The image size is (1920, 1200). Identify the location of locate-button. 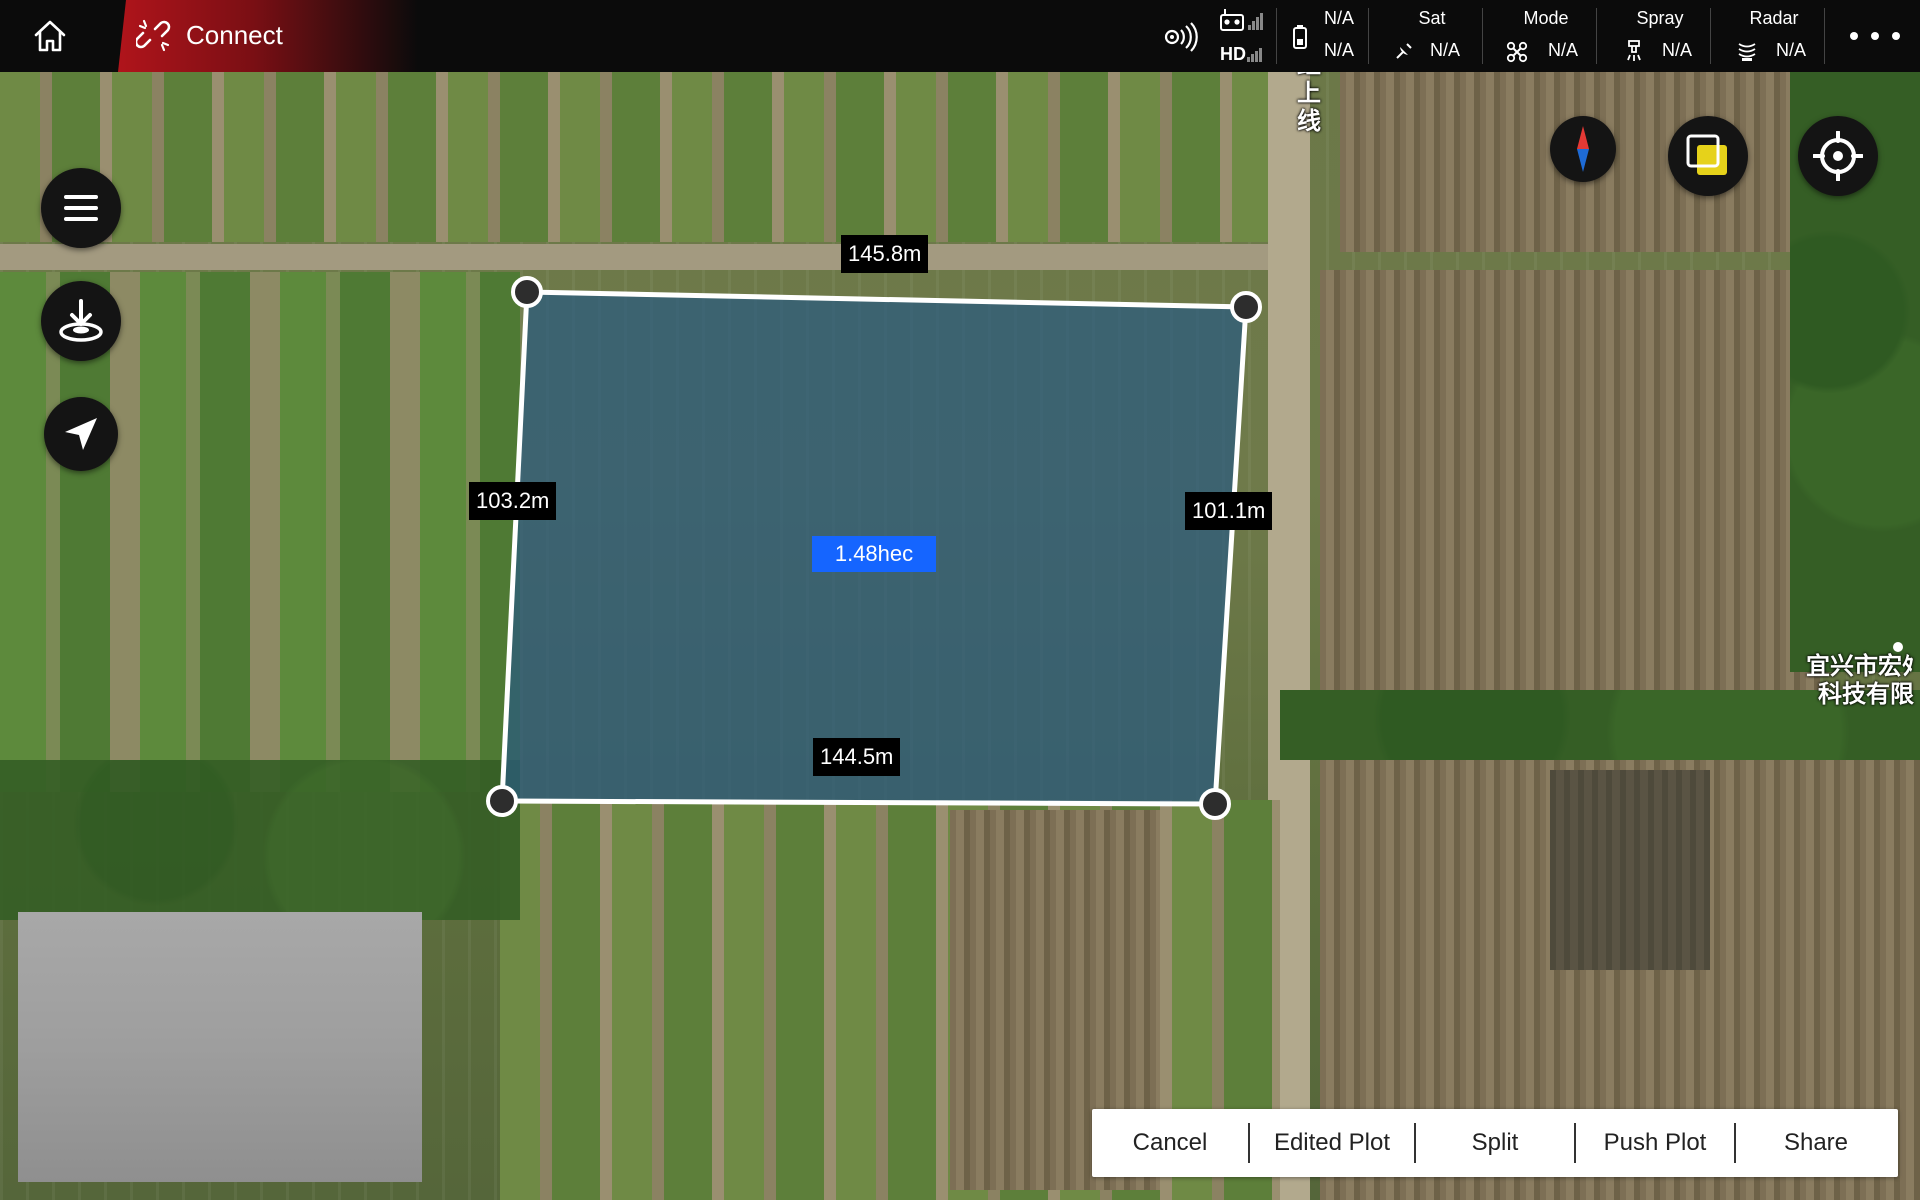
(1838, 156).